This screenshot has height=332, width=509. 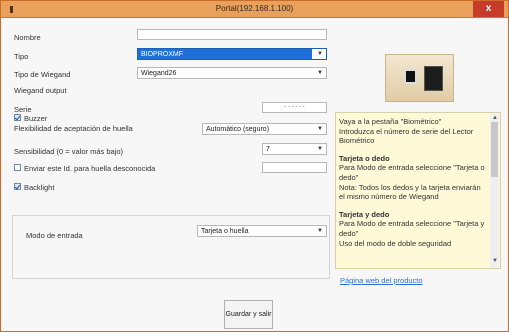 What do you see at coordinates (294, 107) in the screenshot?
I see `serie-input: - - - - - -` at bounding box center [294, 107].